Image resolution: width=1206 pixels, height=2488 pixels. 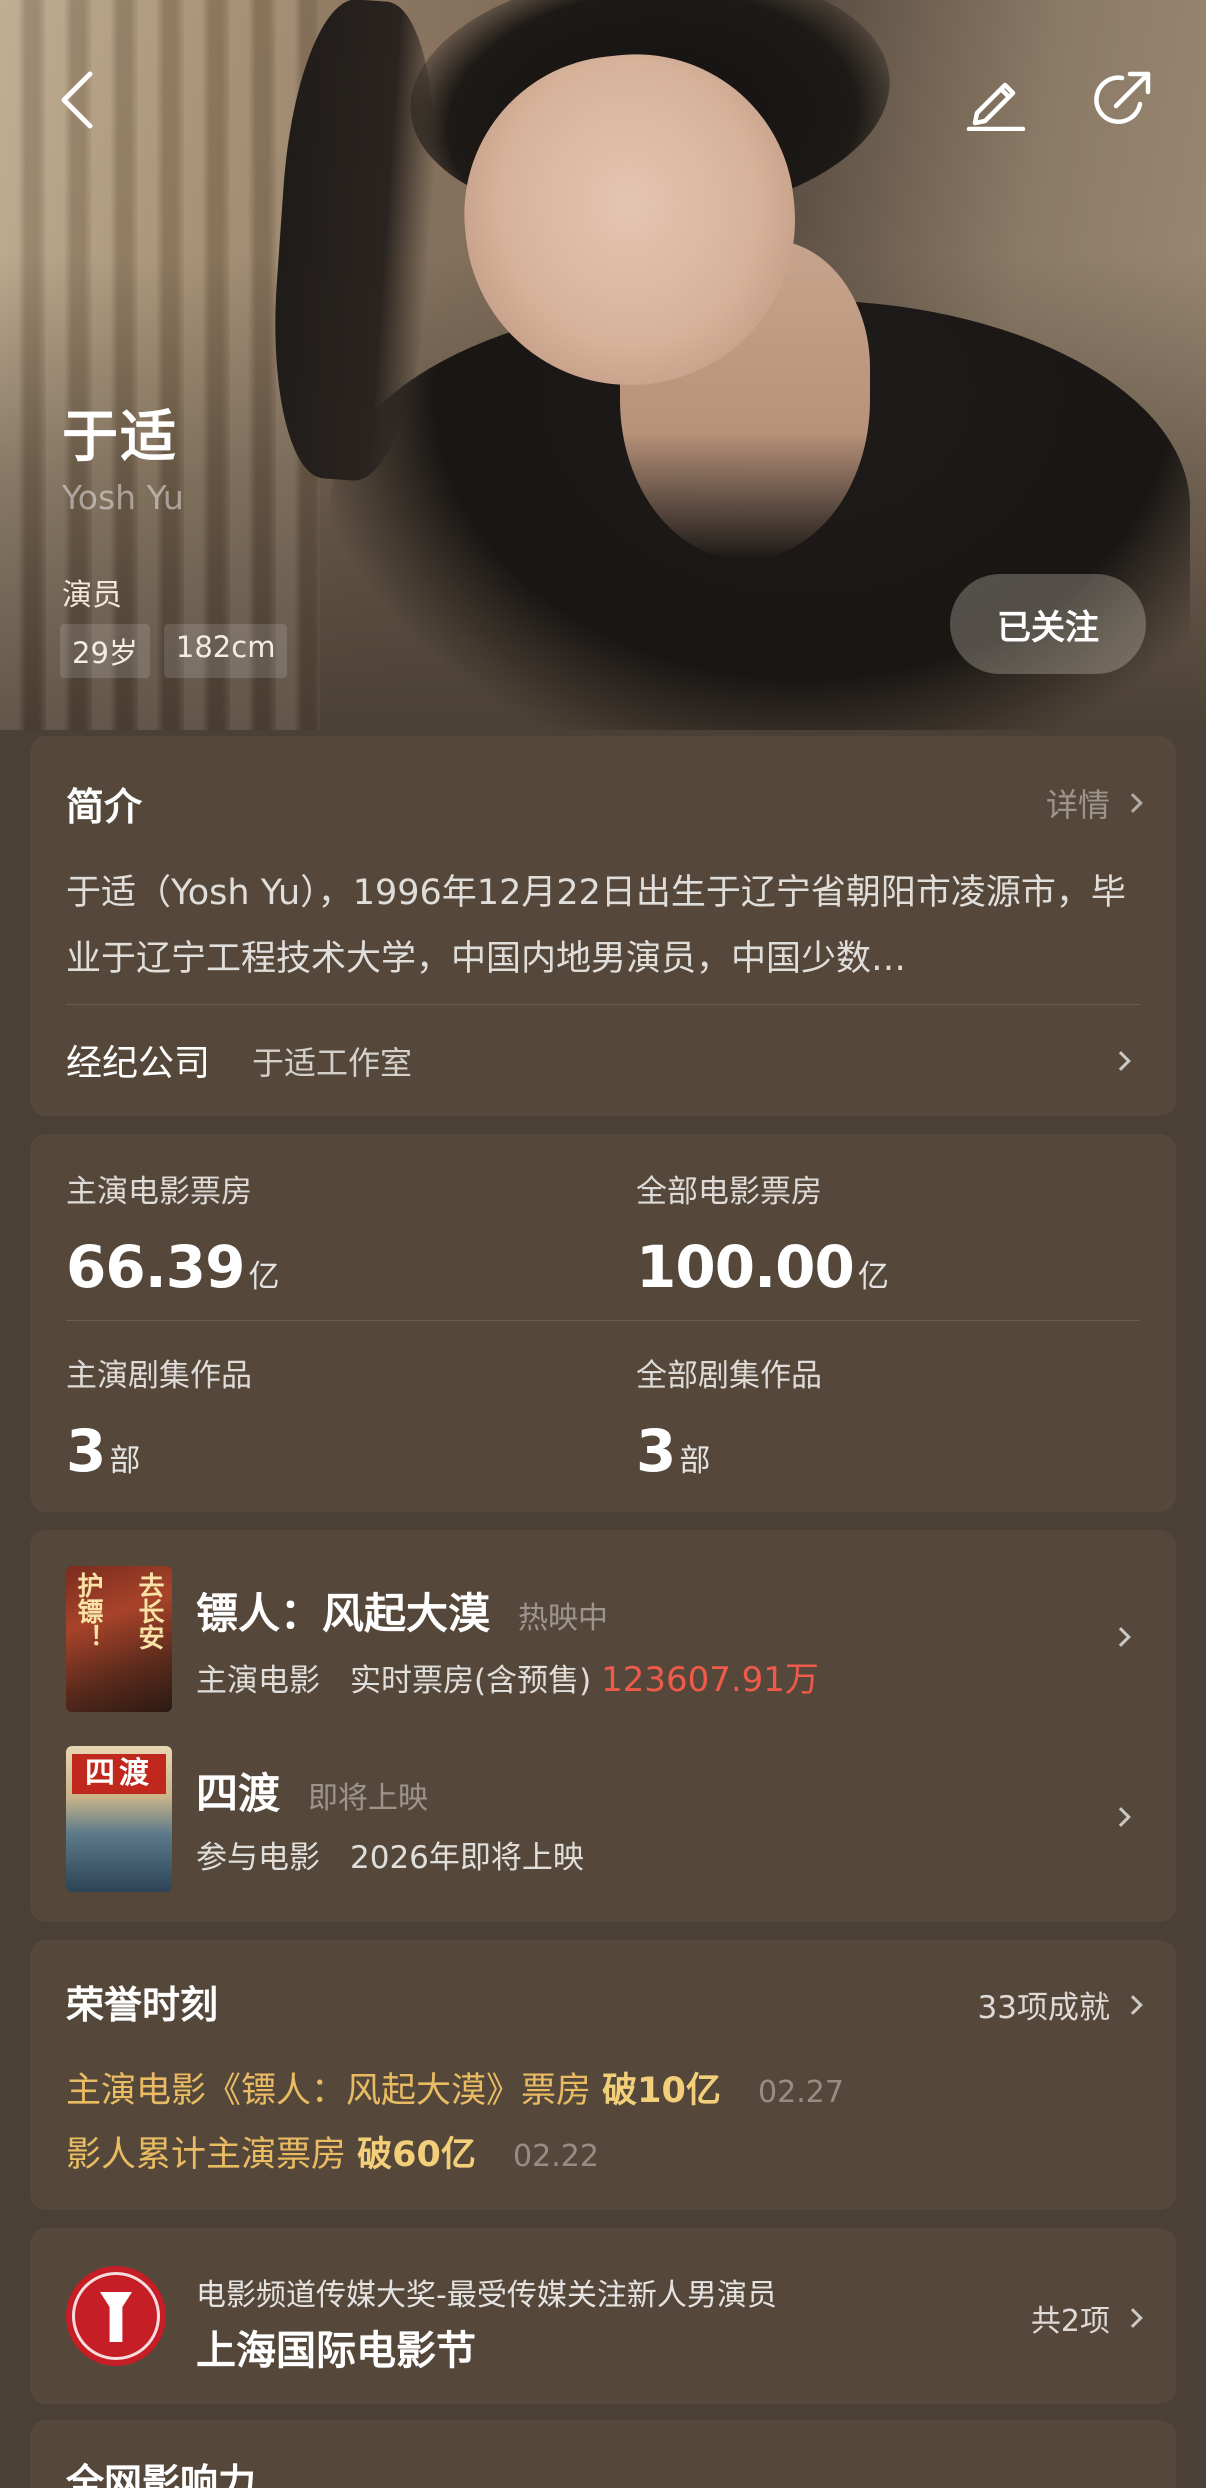 What do you see at coordinates (120, 437) in the screenshot?
I see `actor-name: 于适` at bounding box center [120, 437].